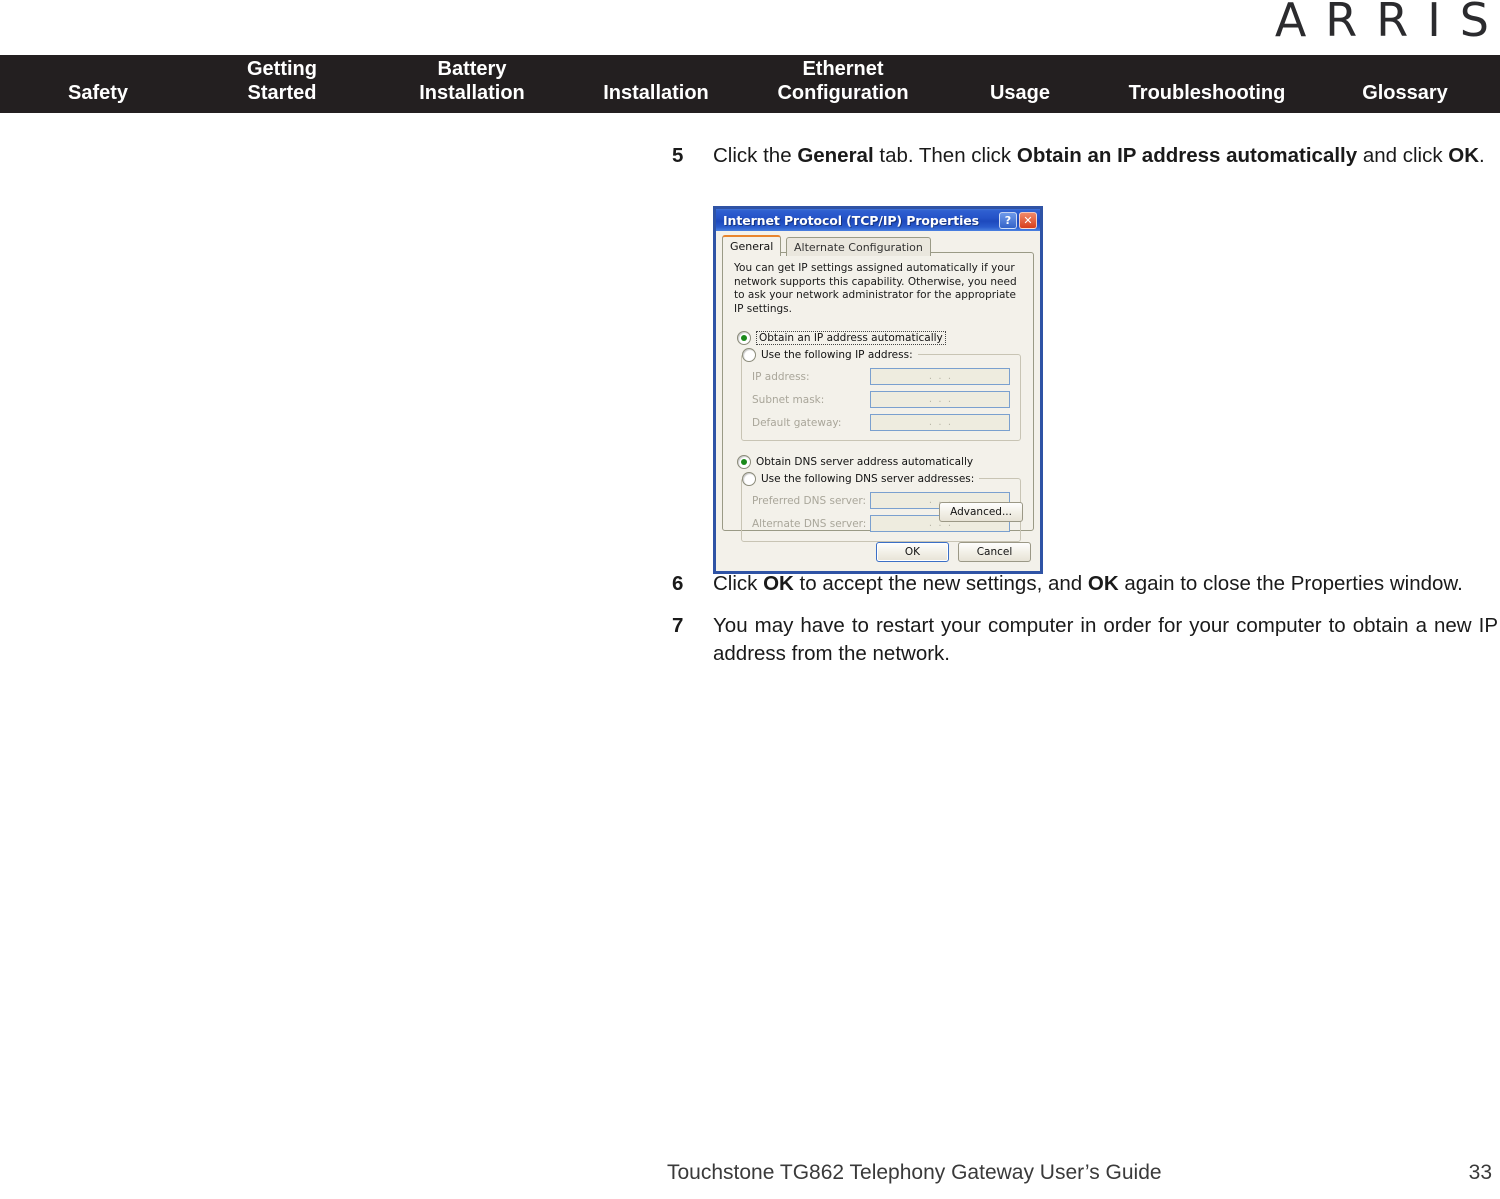  I want to click on nav-item-getting-started: Getting Started, so click(282, 81).